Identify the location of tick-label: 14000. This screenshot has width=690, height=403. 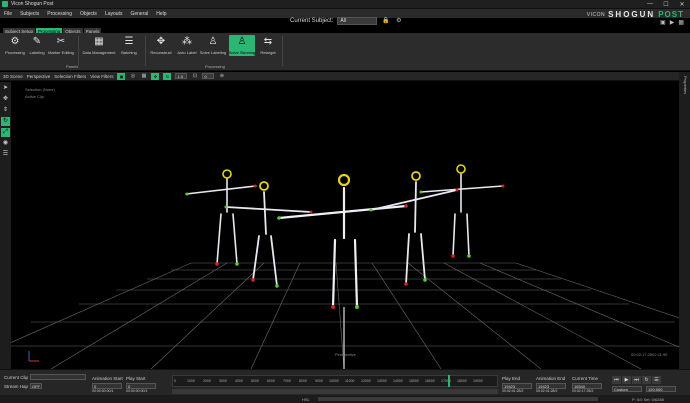
(398, 381).